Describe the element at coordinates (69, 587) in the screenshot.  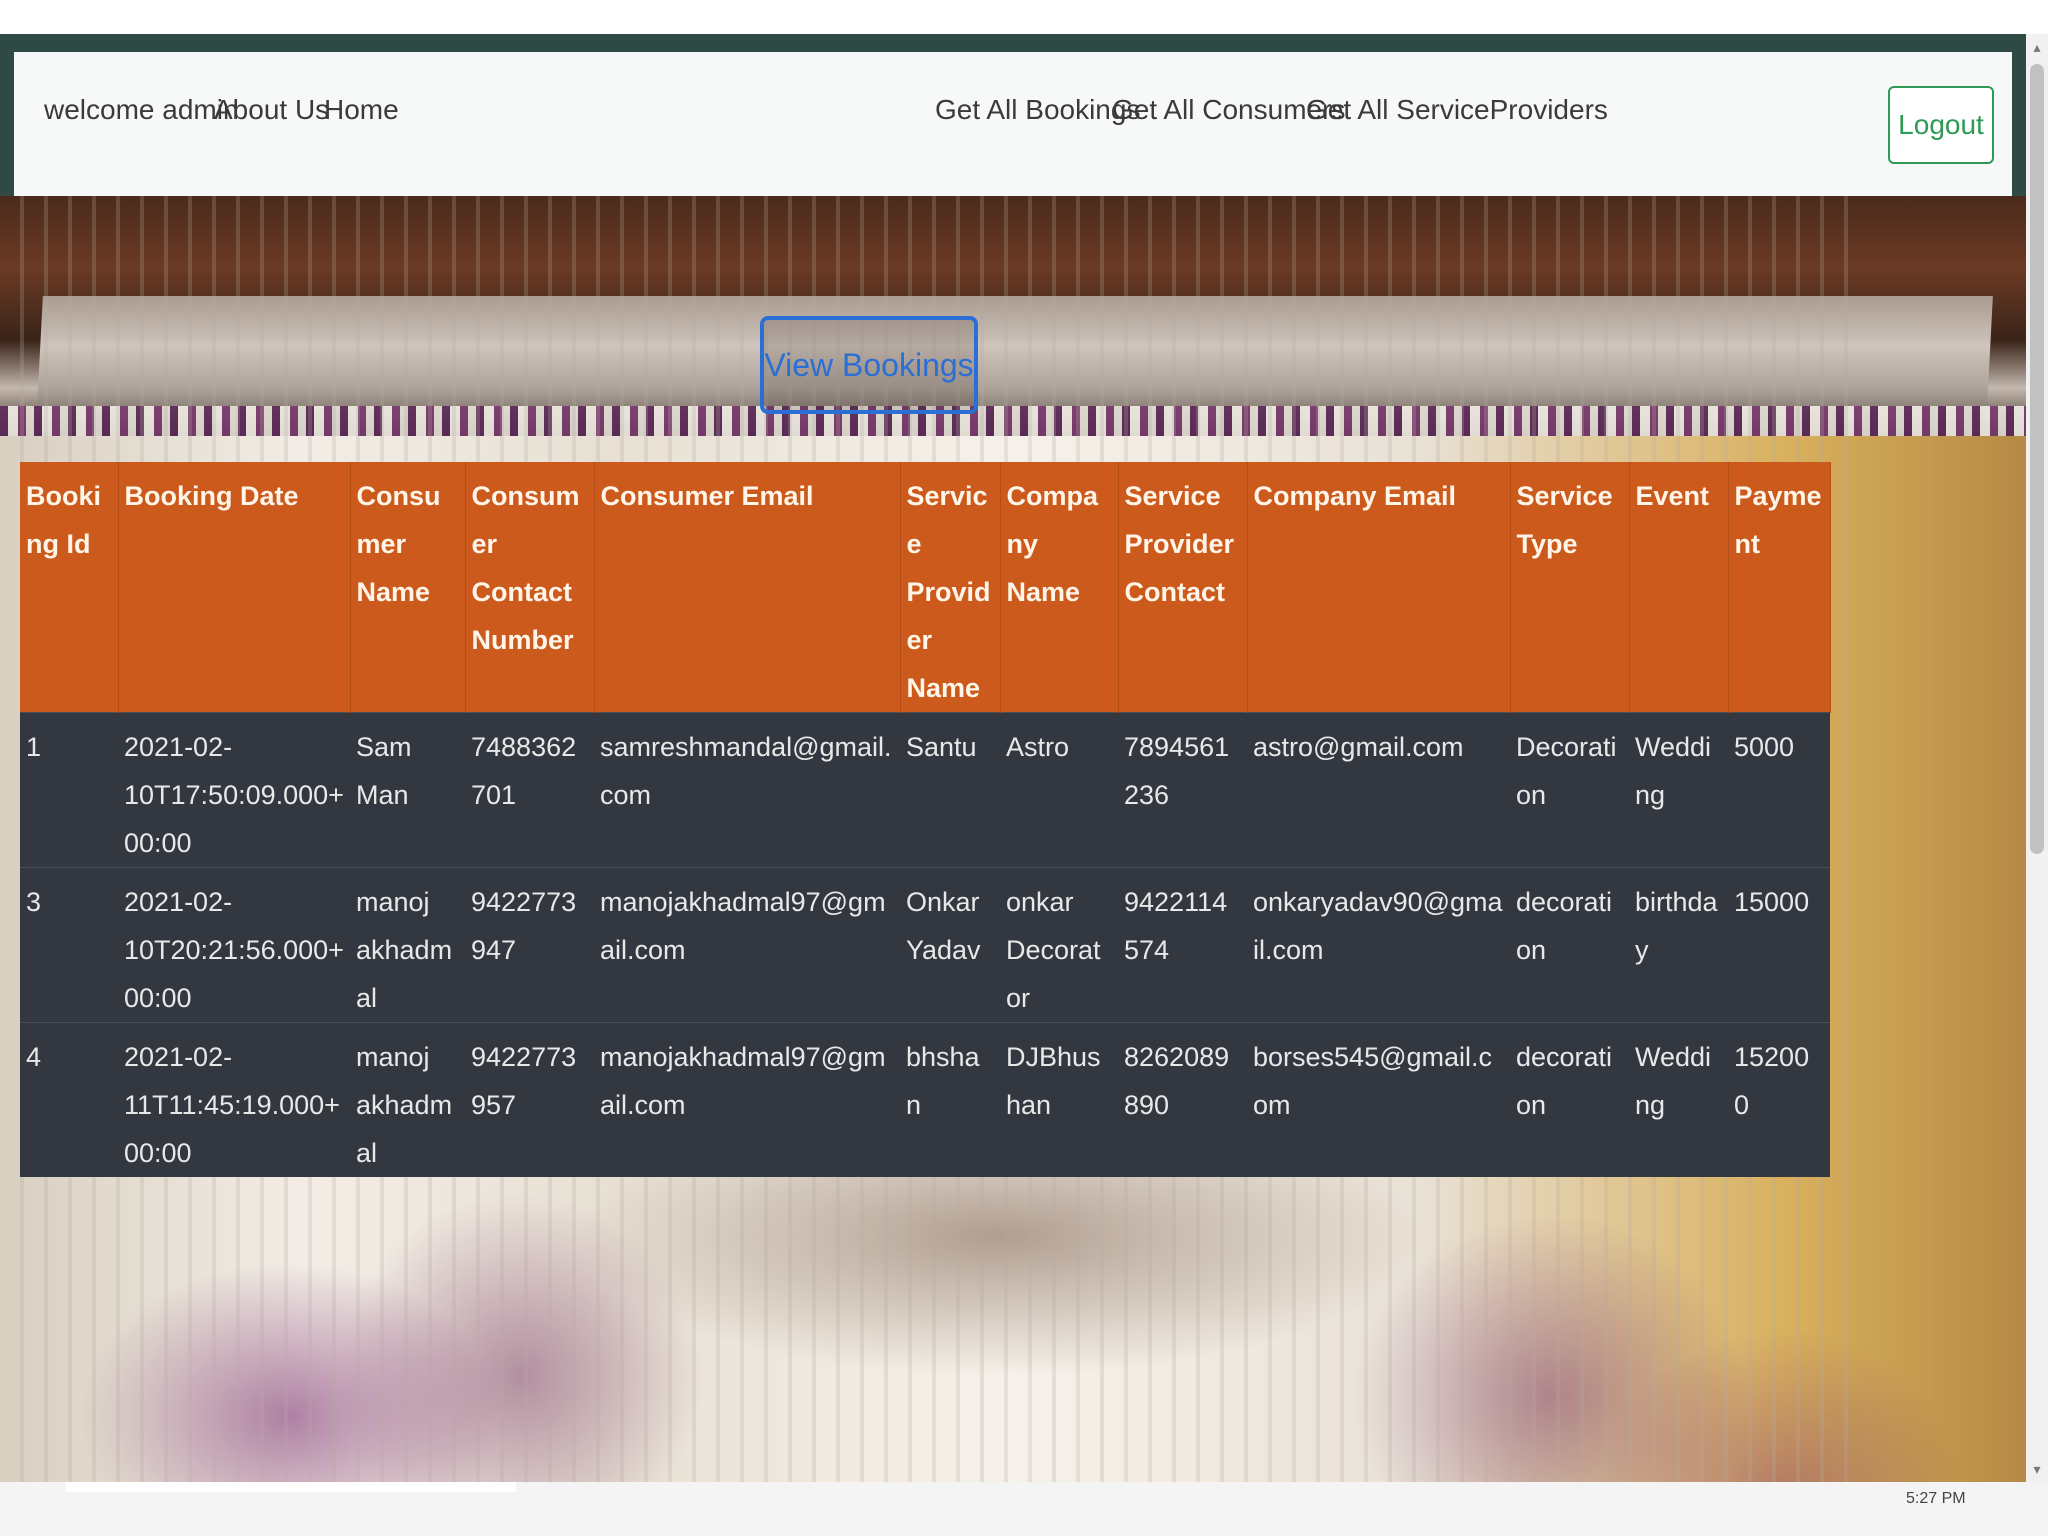
I see `column-header: Booking Id` at that location.